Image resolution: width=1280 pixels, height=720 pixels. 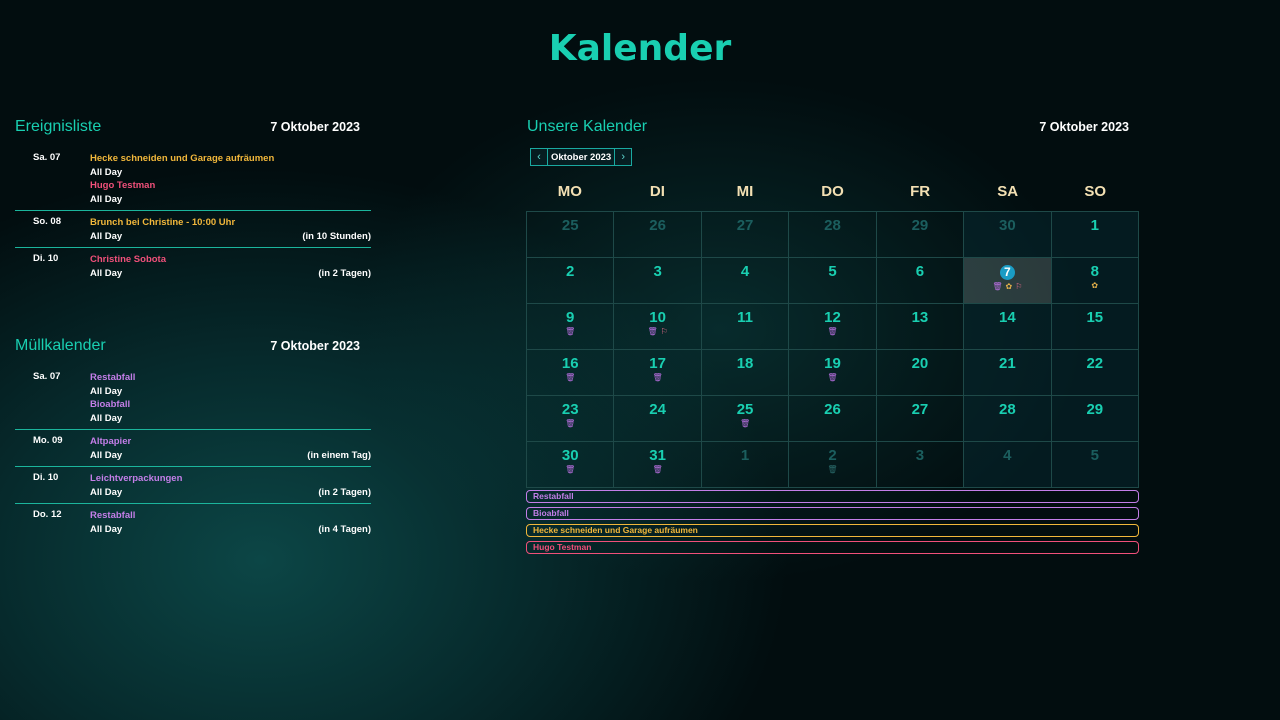 What do you see at coordinates (745, 327) in the screenshot?
I see `day-cell: 11` at bounding box center [745, 327].